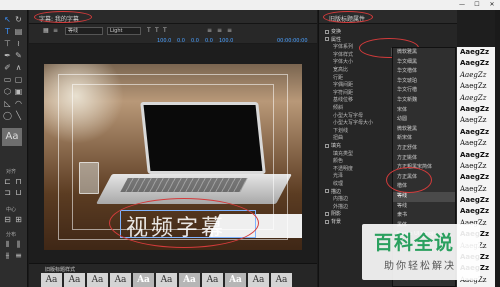  Describe the element at coordinates (338, 160) in the screenshot. I see `property-row: 颜色` at that location.